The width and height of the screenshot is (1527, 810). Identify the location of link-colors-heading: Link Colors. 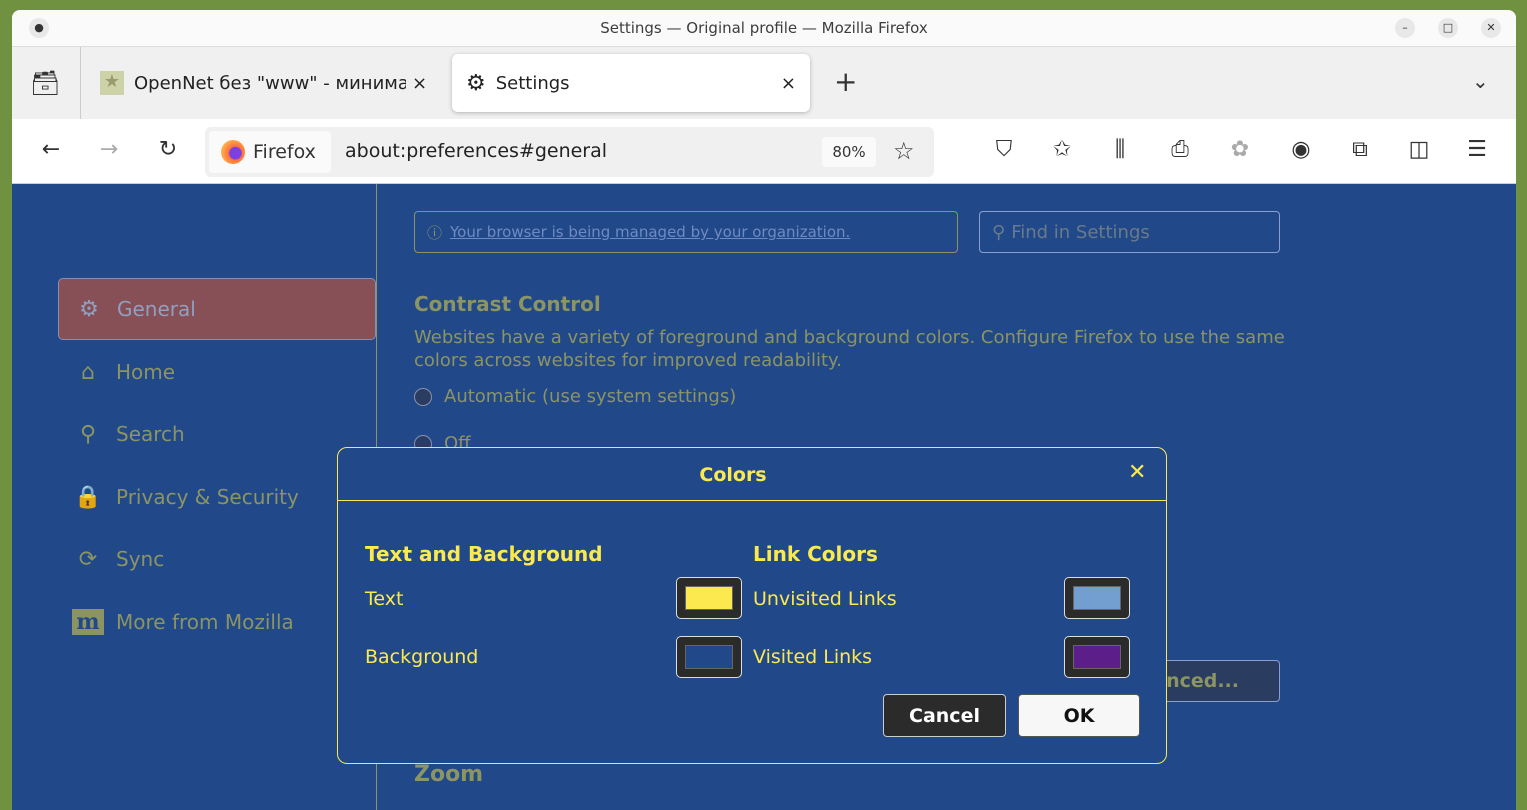
(815, 554).